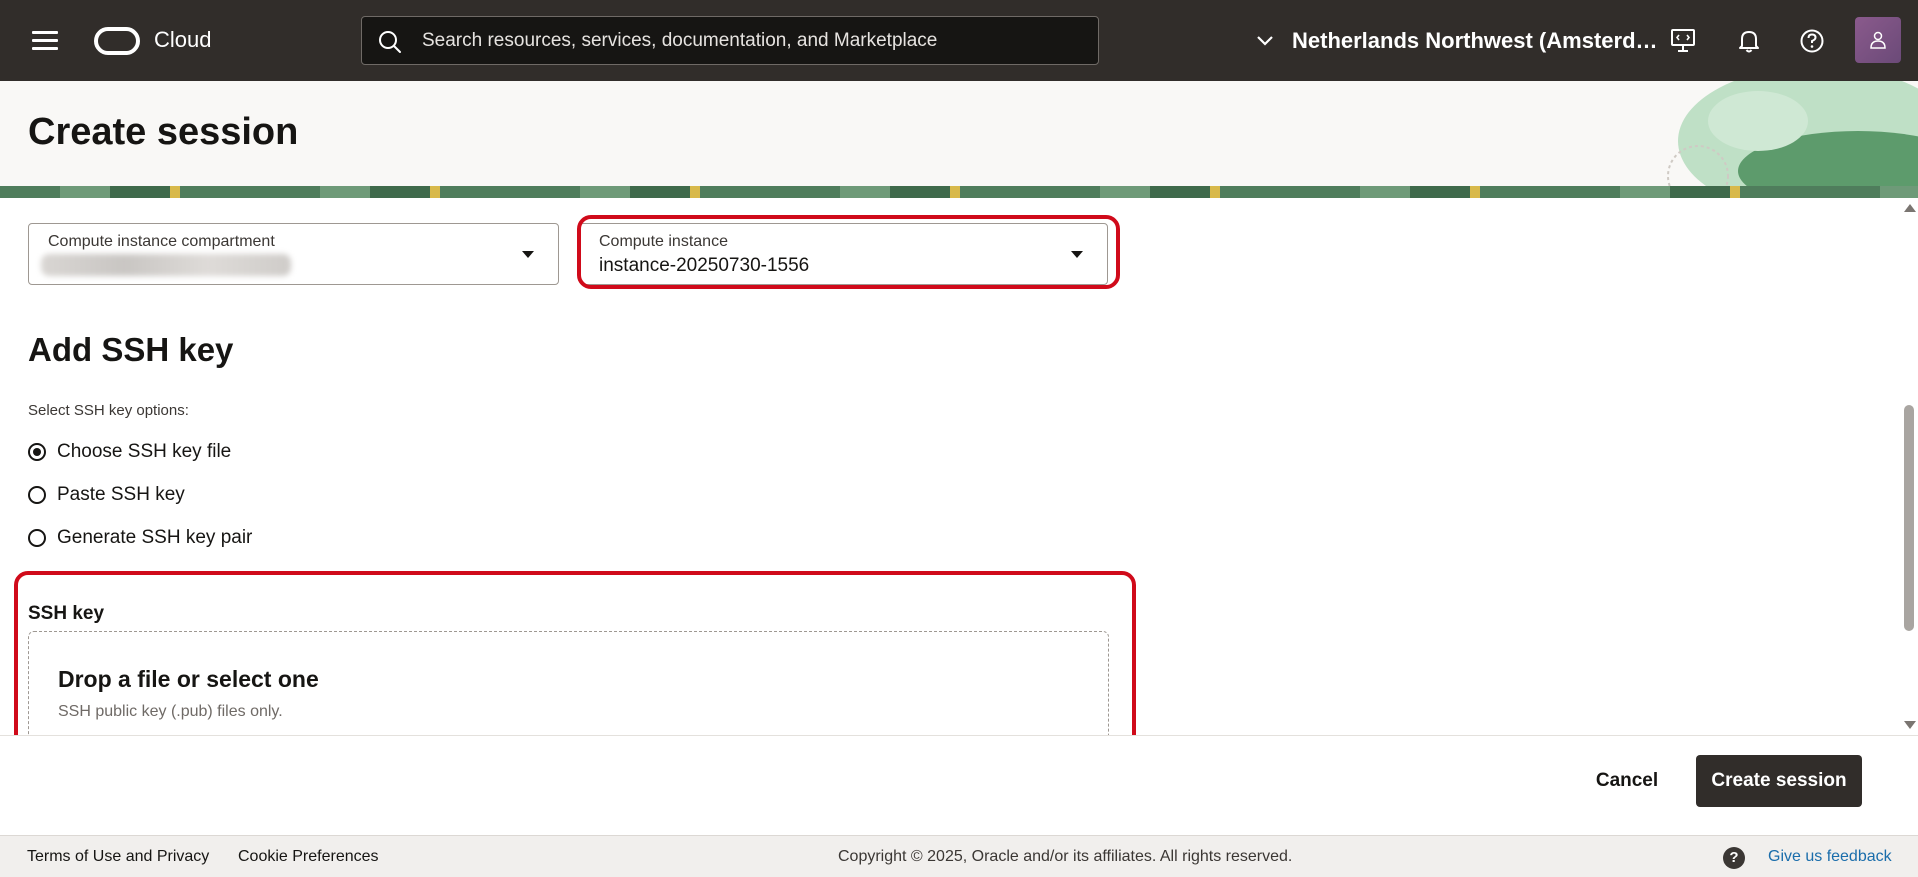 This screenshot has height=877, width=1918. I want to click on radio-choose-ssh-file: Choose SSH key file, so click(129, 452).